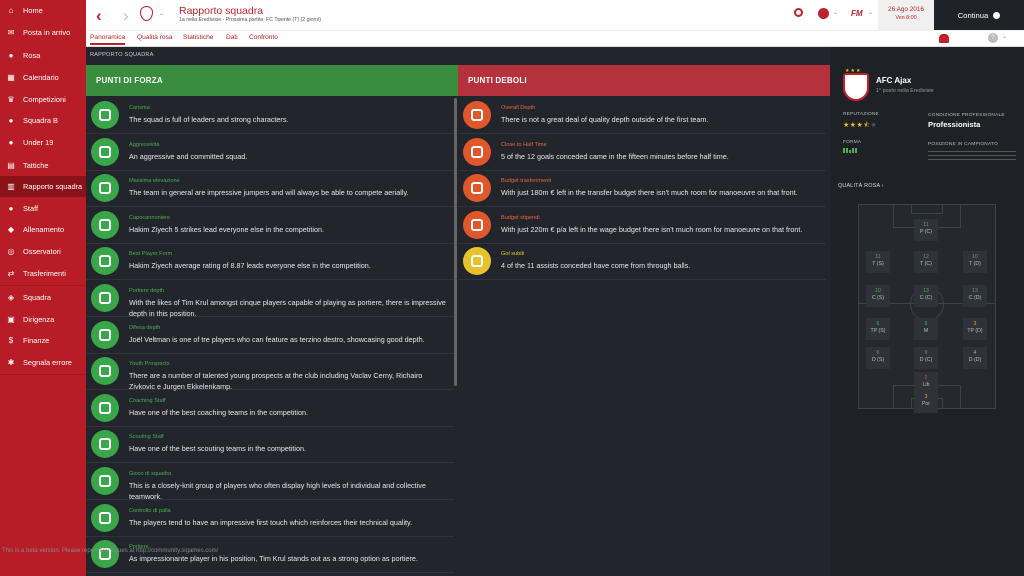  I want to click on staff-icon: ●, so click(11, 208).